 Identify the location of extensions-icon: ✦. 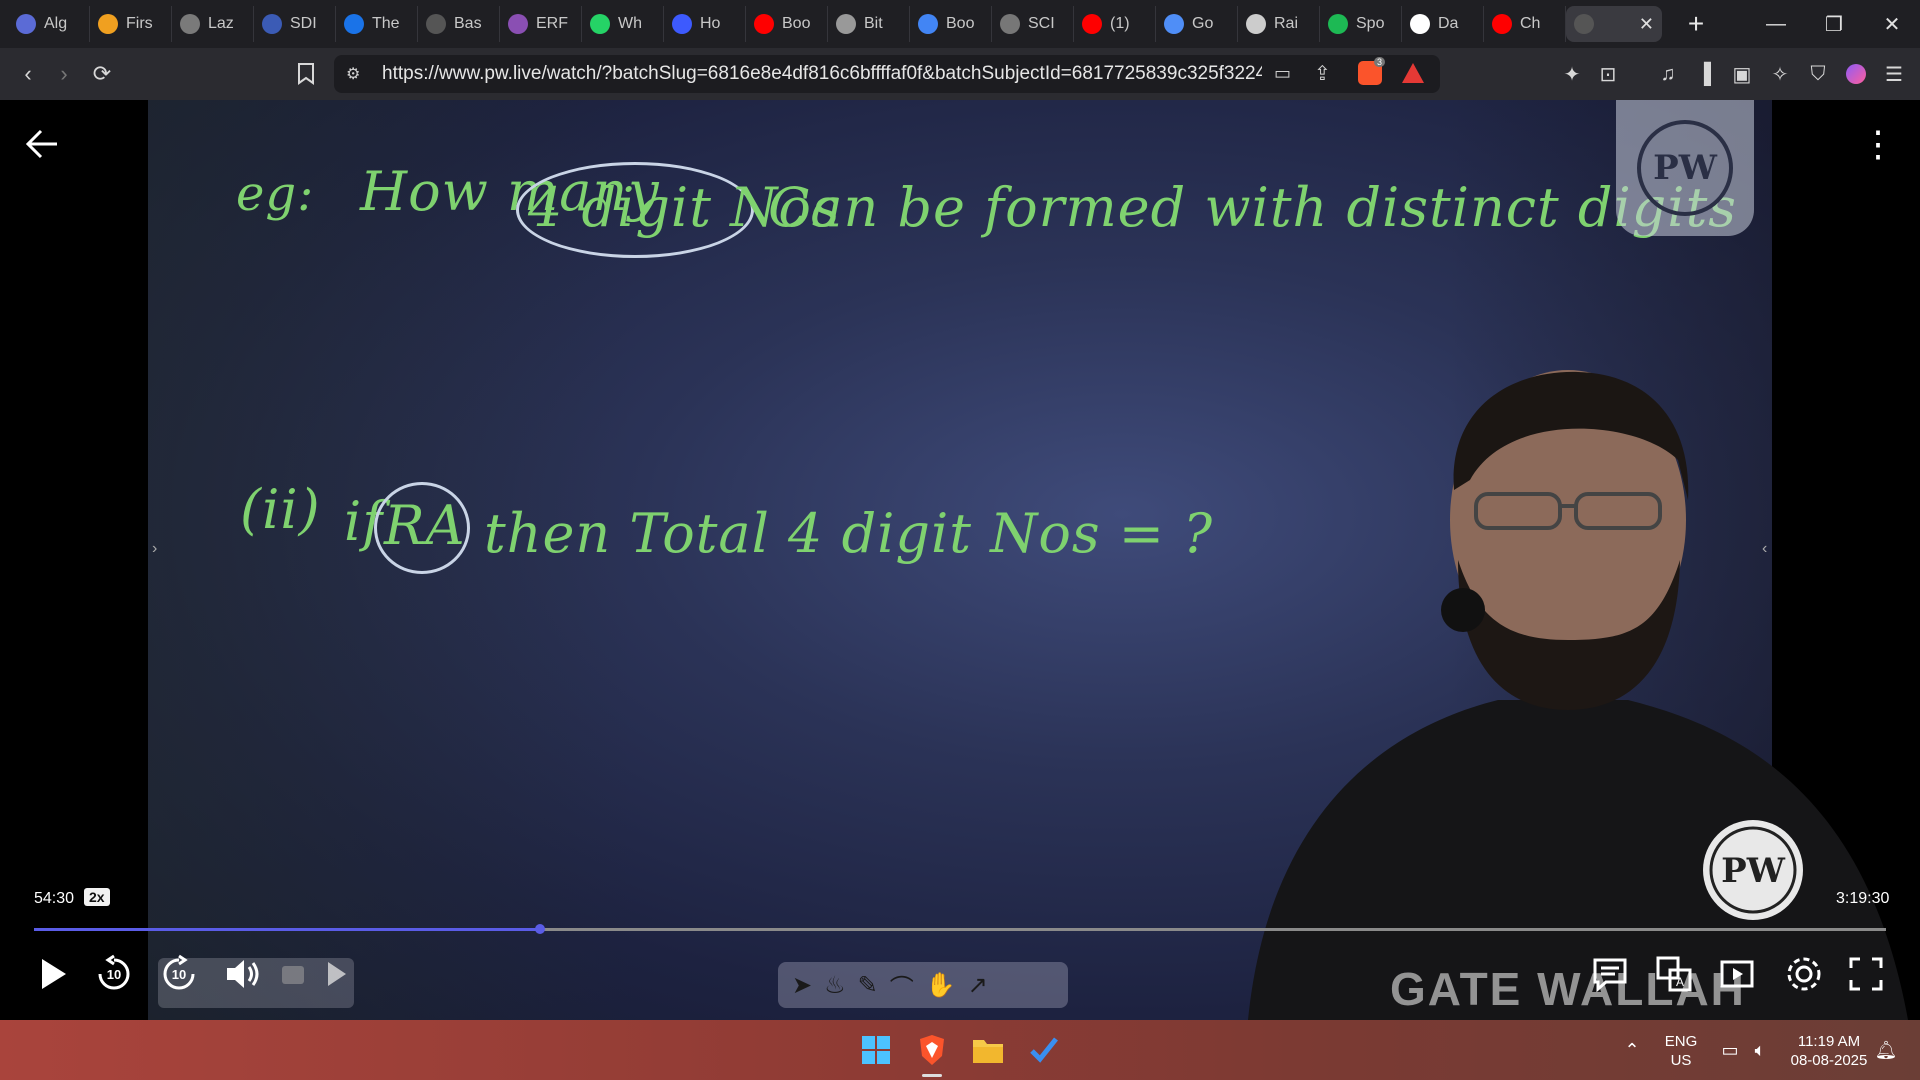
(1572, 74).